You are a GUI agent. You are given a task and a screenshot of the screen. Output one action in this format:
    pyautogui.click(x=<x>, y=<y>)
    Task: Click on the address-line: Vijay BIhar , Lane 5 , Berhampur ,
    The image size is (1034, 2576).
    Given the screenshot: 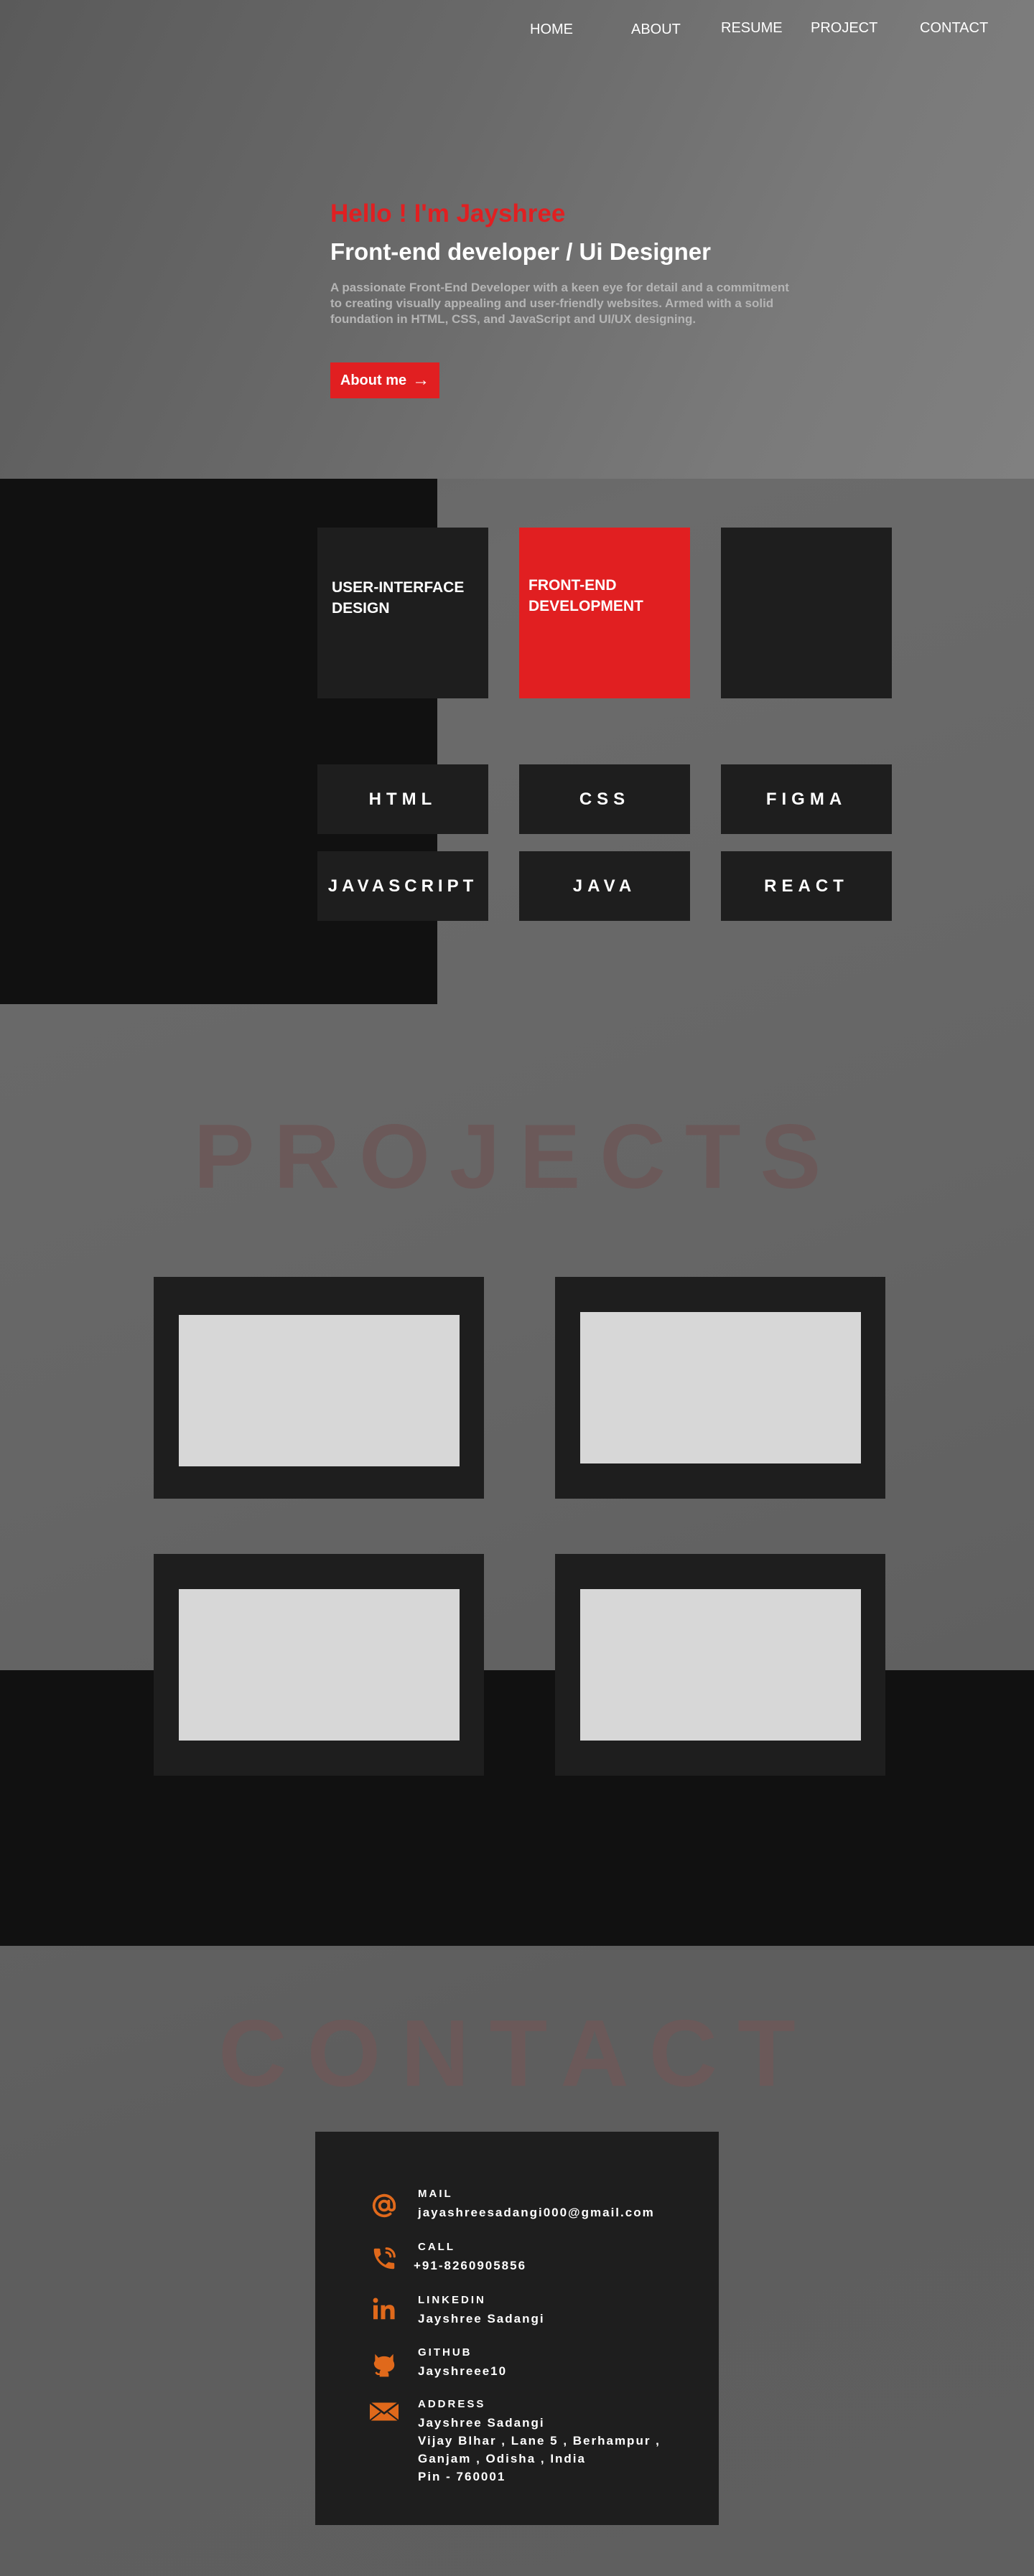 What is the action you would take?
    pyautogui.click(x=539, y=2441)
    